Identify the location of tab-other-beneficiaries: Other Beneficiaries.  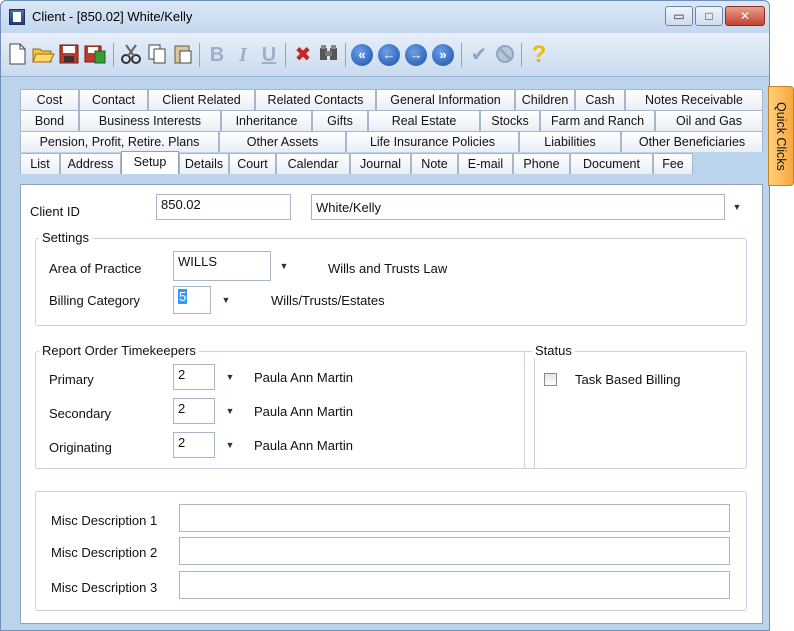
(692, 141).